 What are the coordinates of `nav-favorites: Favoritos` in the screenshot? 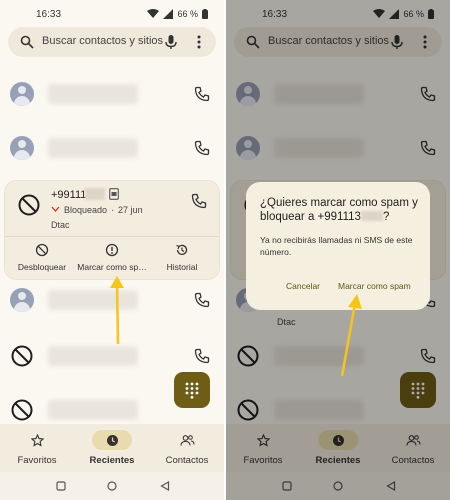 It's located at (37, 450).